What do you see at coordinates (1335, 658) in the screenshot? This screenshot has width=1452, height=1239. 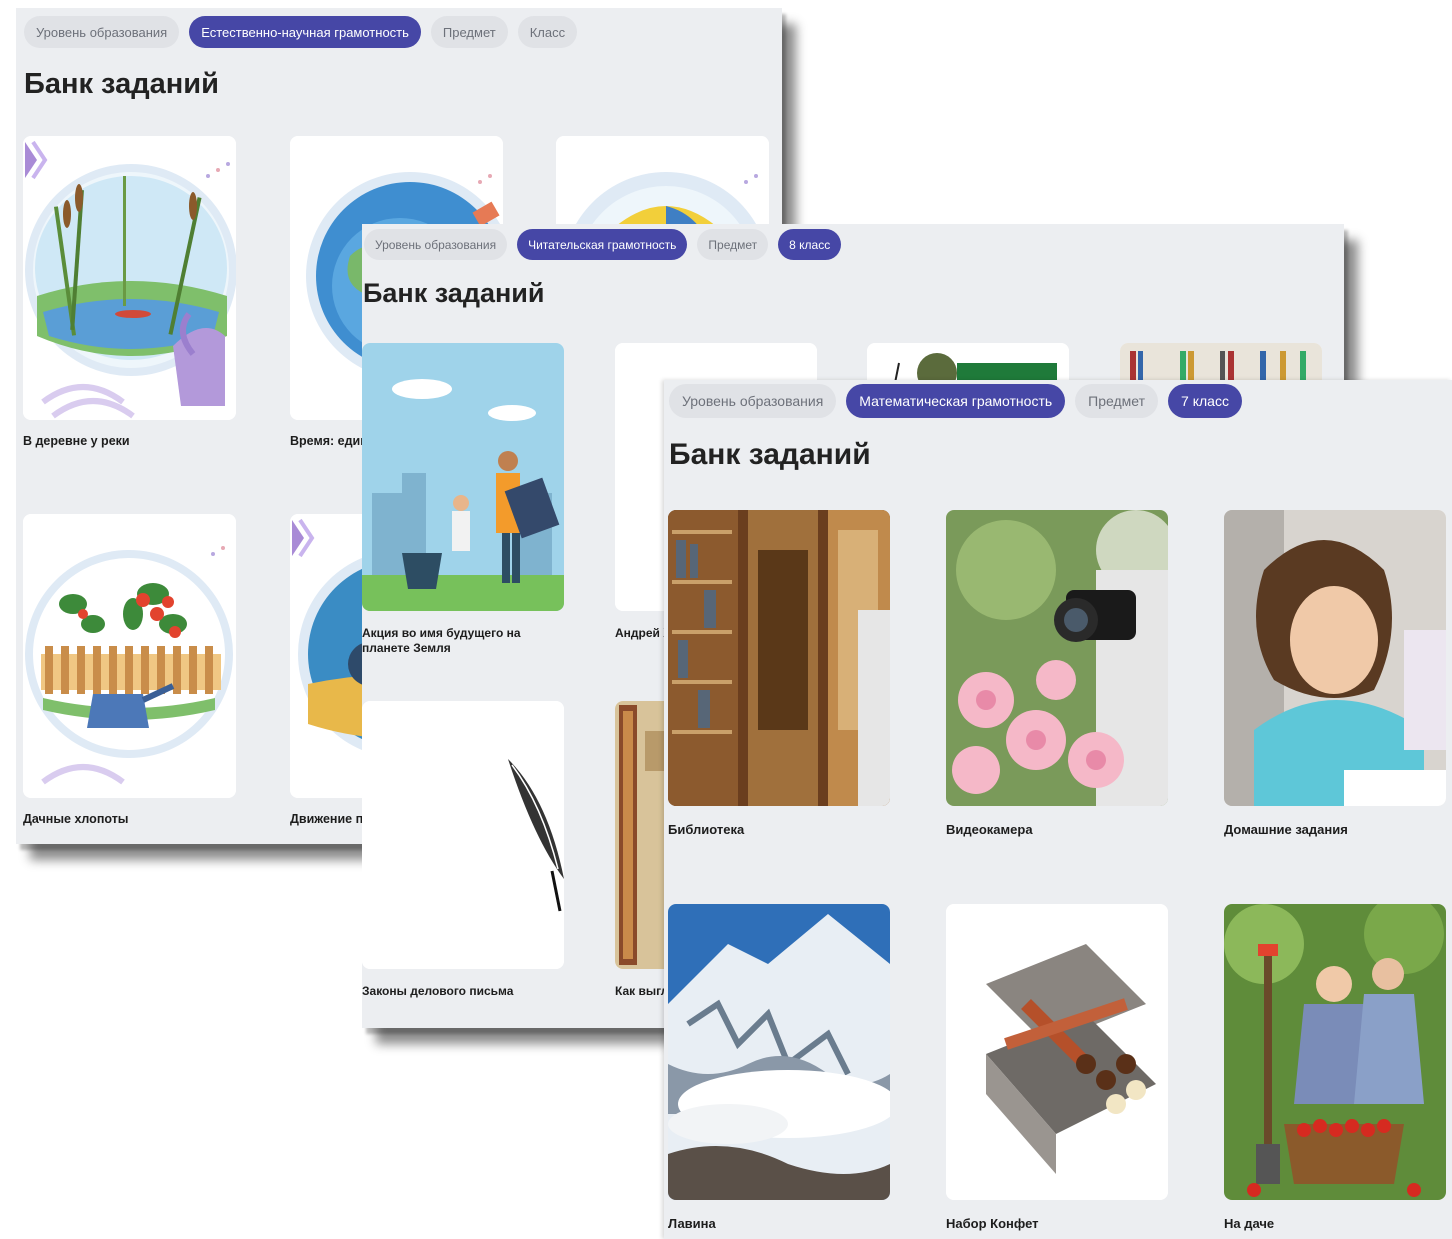 I see `card-image-homework` at bounding box center [1335, 658].